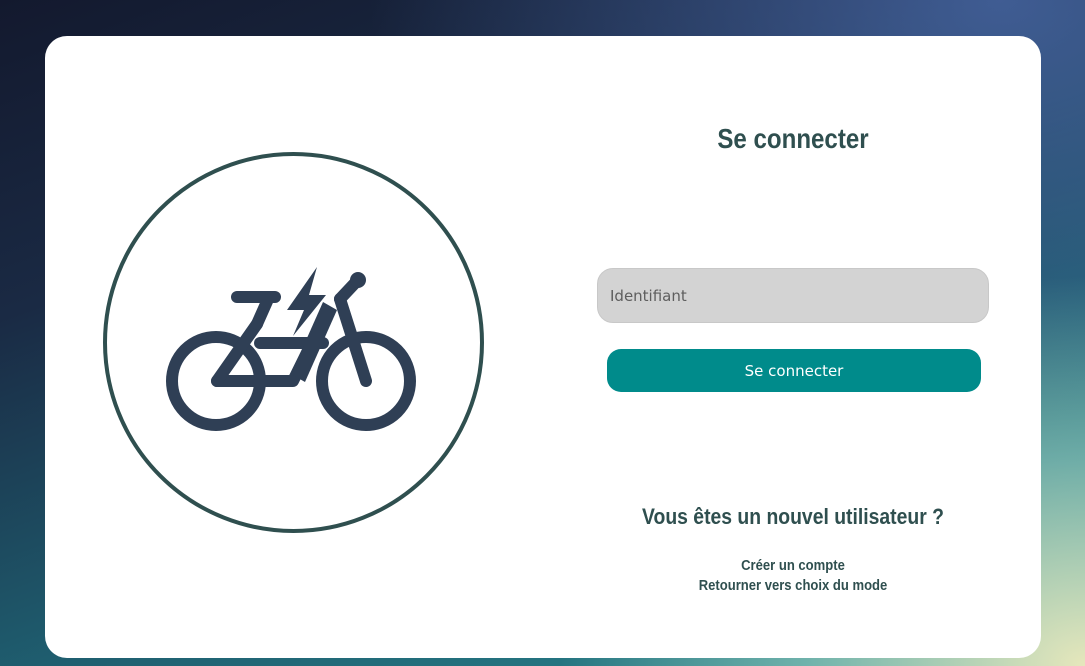  What do you see at coordinates (793, 138) in the screenshot?
I see `page-title: Se connecter` at bounding box center [793, 138].